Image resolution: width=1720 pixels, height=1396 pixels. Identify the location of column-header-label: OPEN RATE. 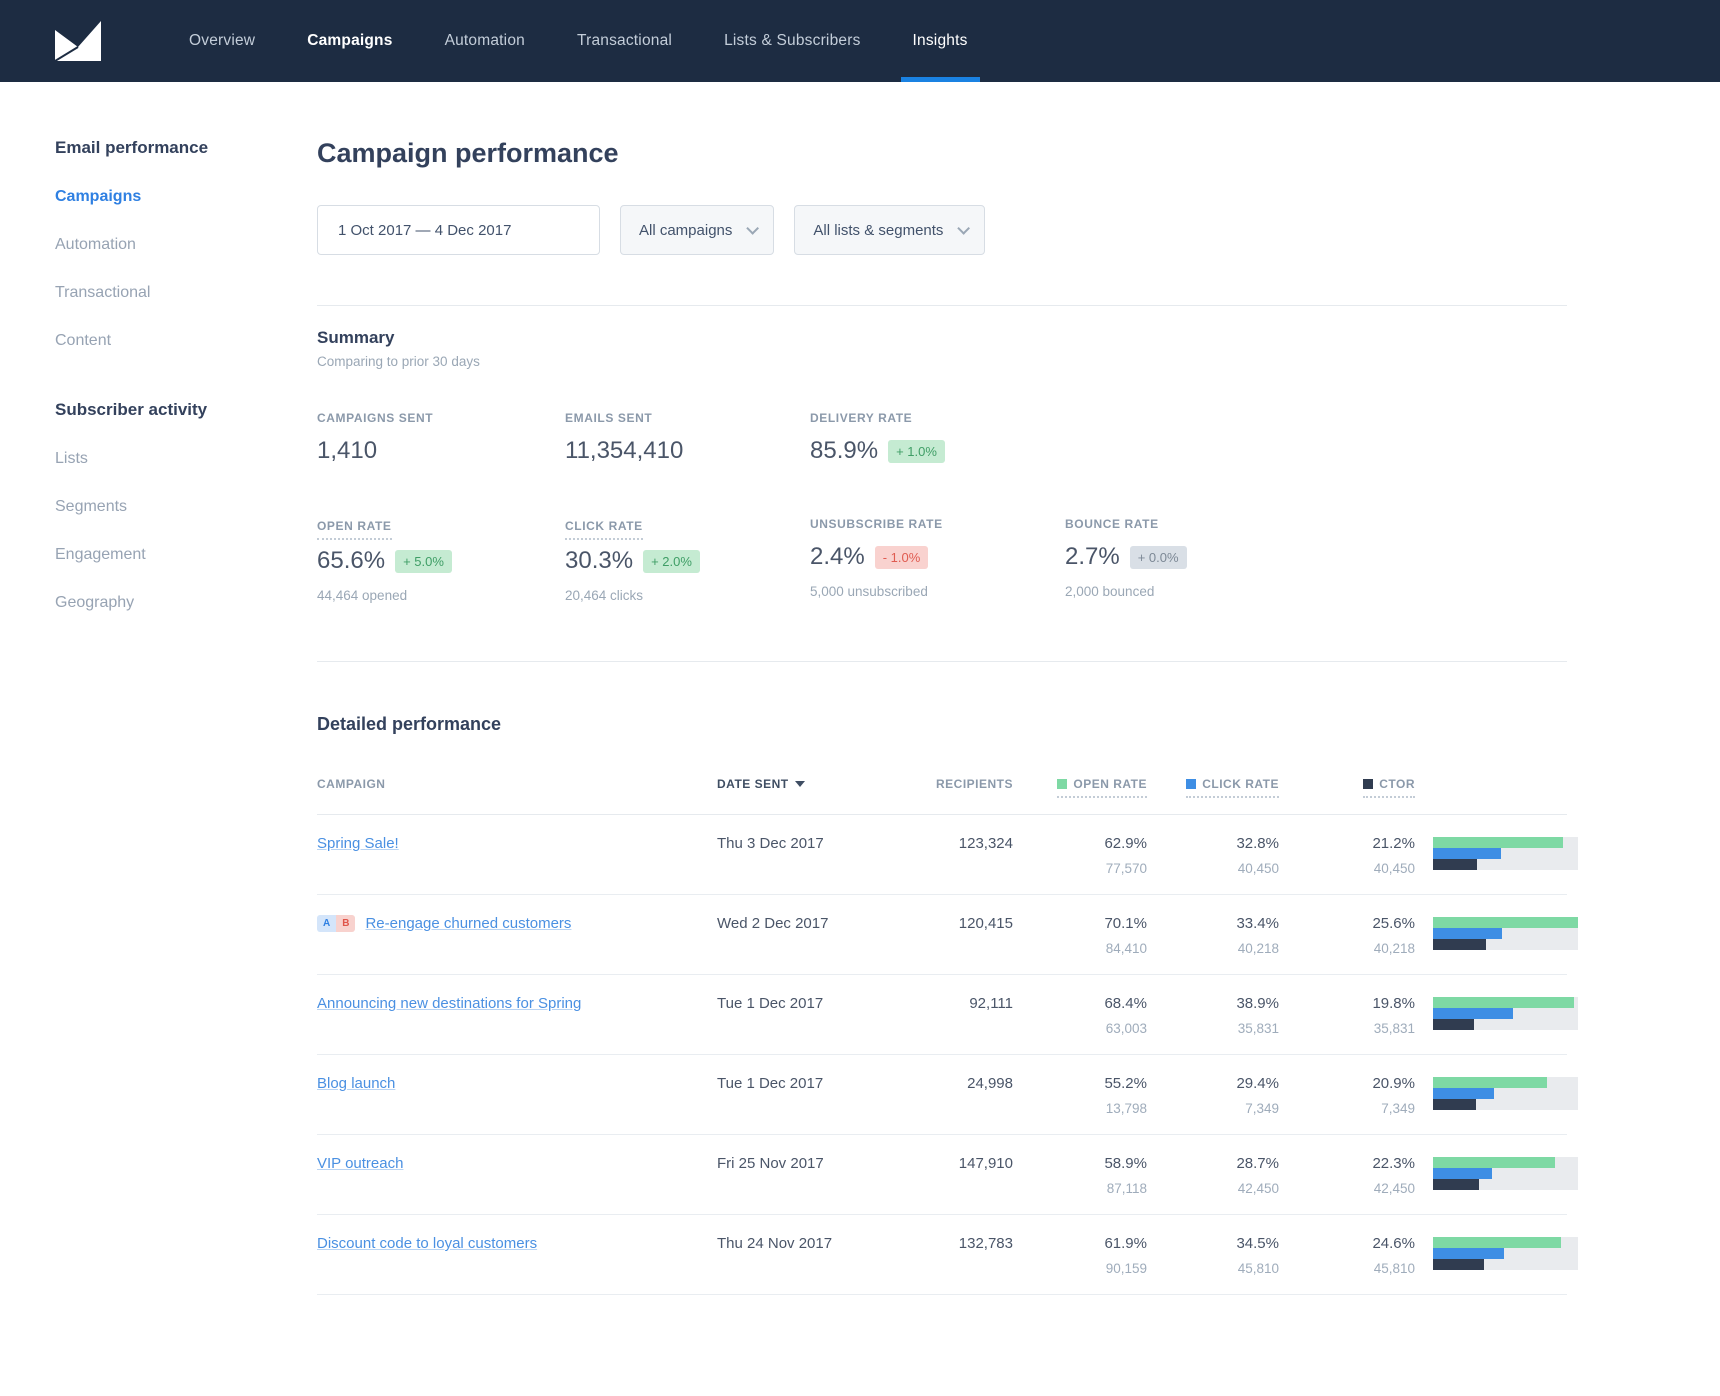
(1110, 784).